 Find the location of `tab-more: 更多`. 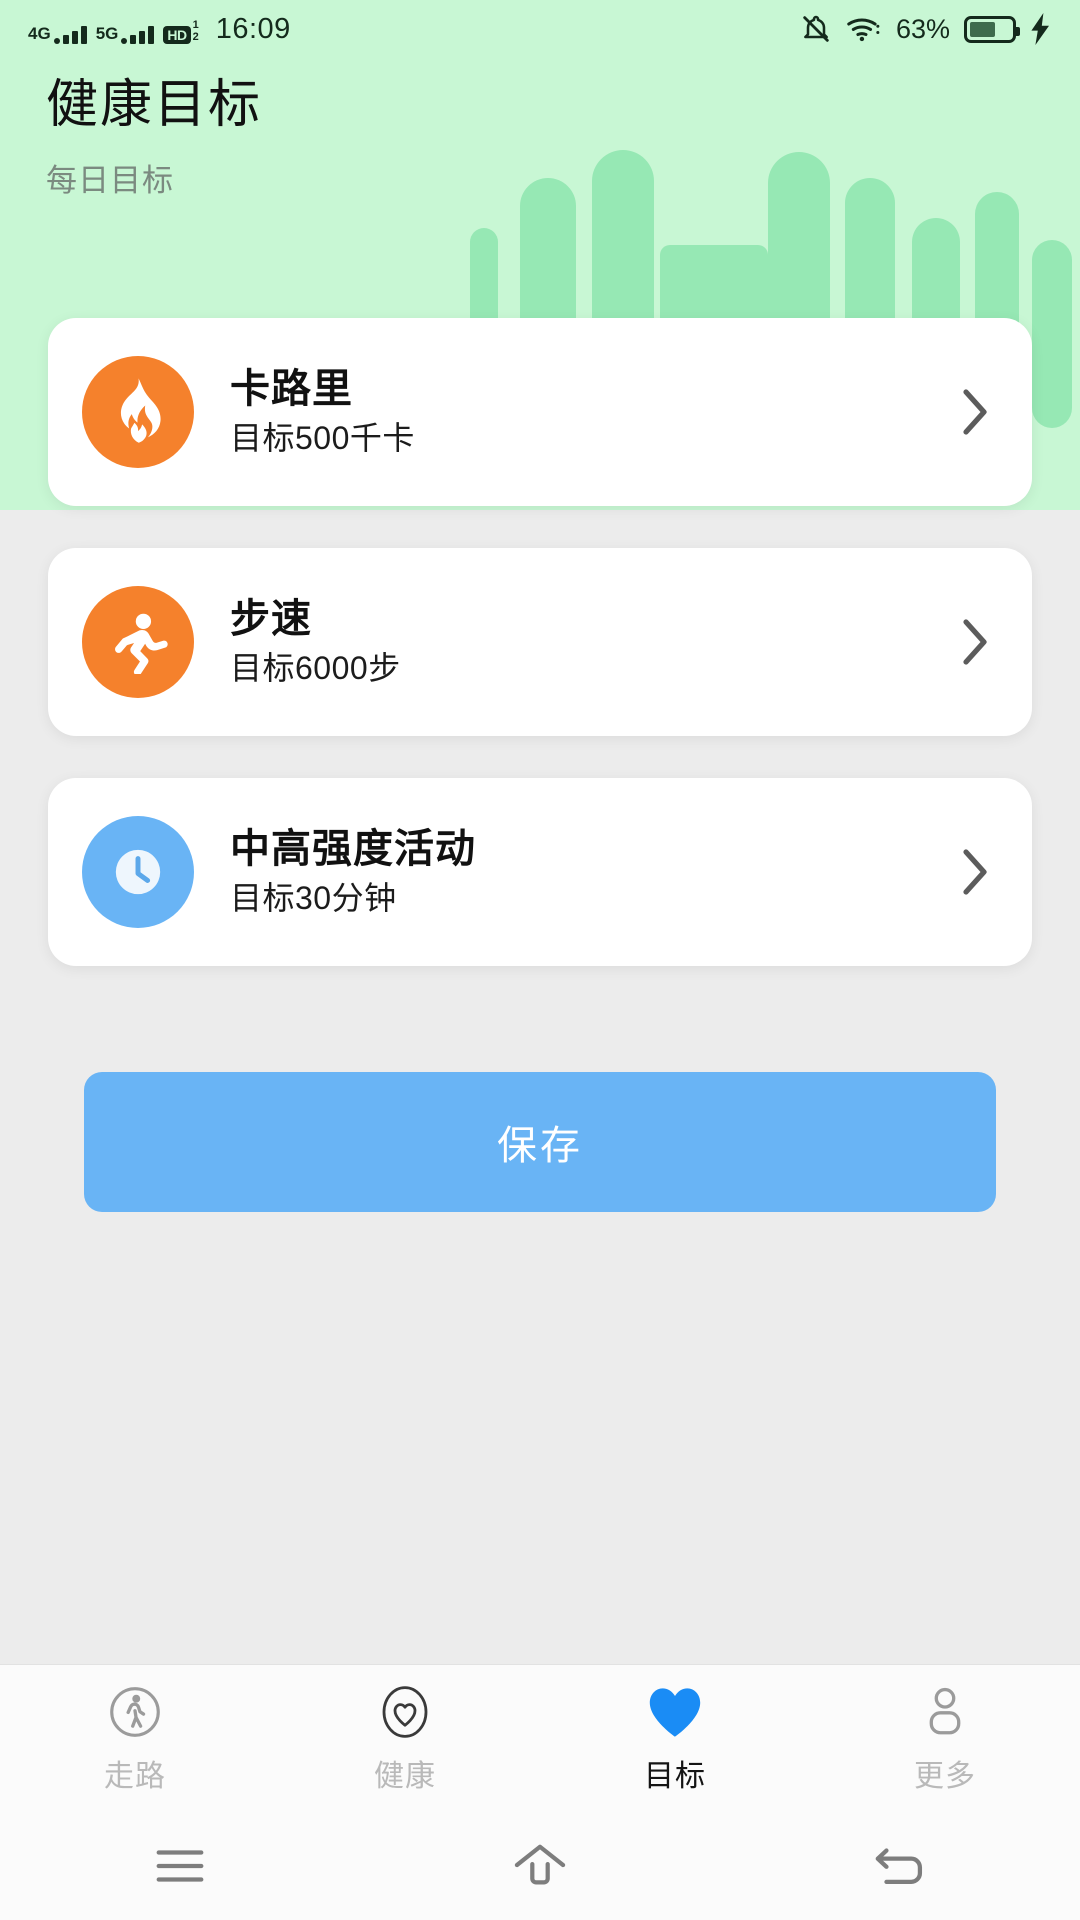

tab-more: 更多 is located at coordinates (945, 1738).